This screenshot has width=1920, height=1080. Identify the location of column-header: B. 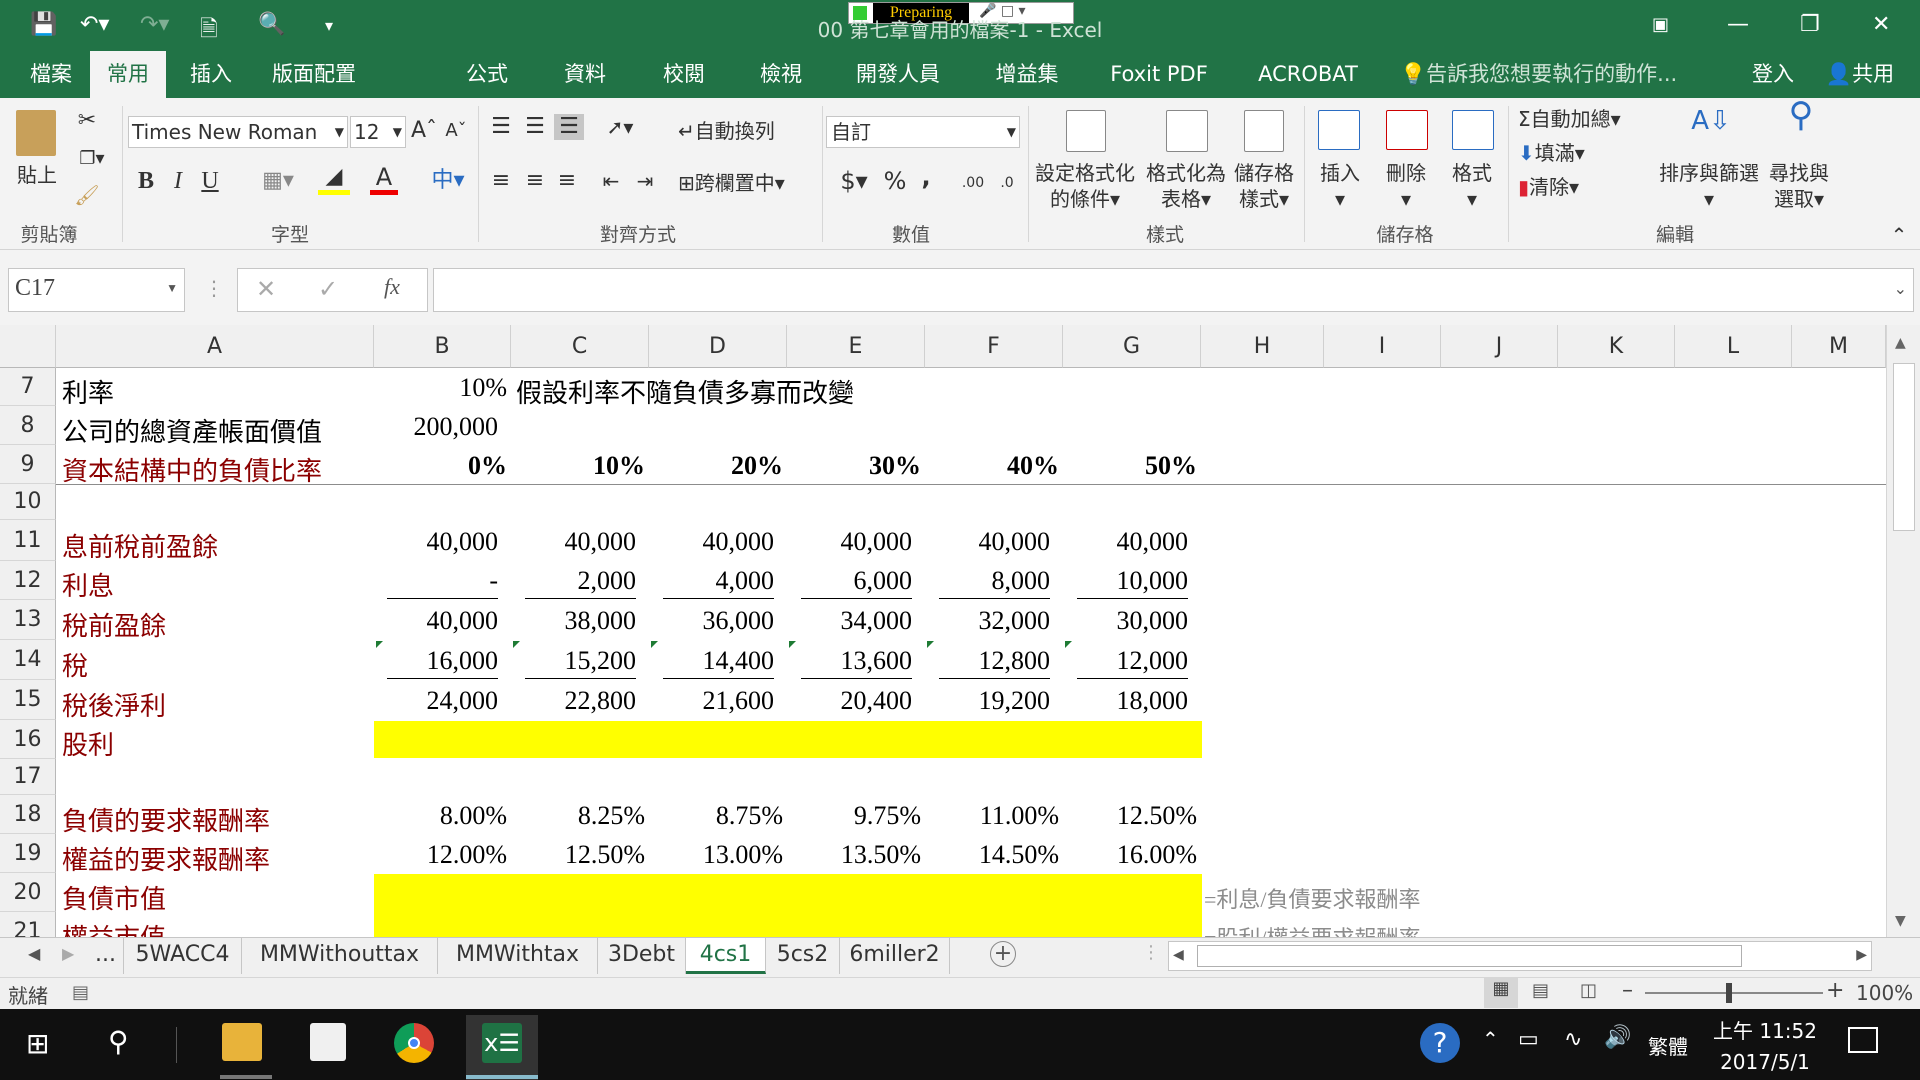
(442, 346).